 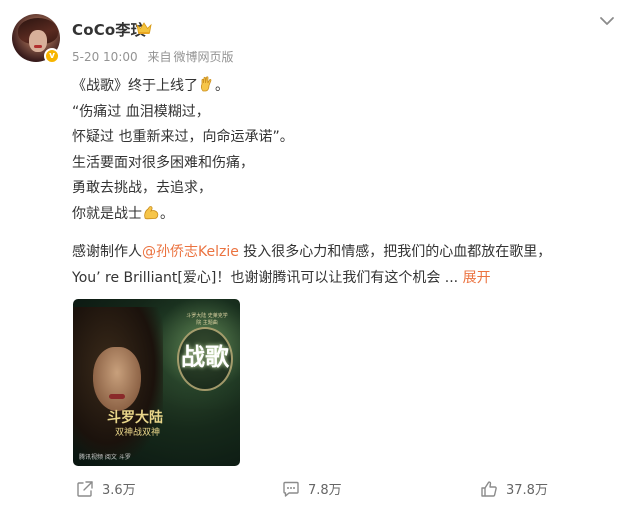 I want to click on share-icon, so click(x=85, y=488).